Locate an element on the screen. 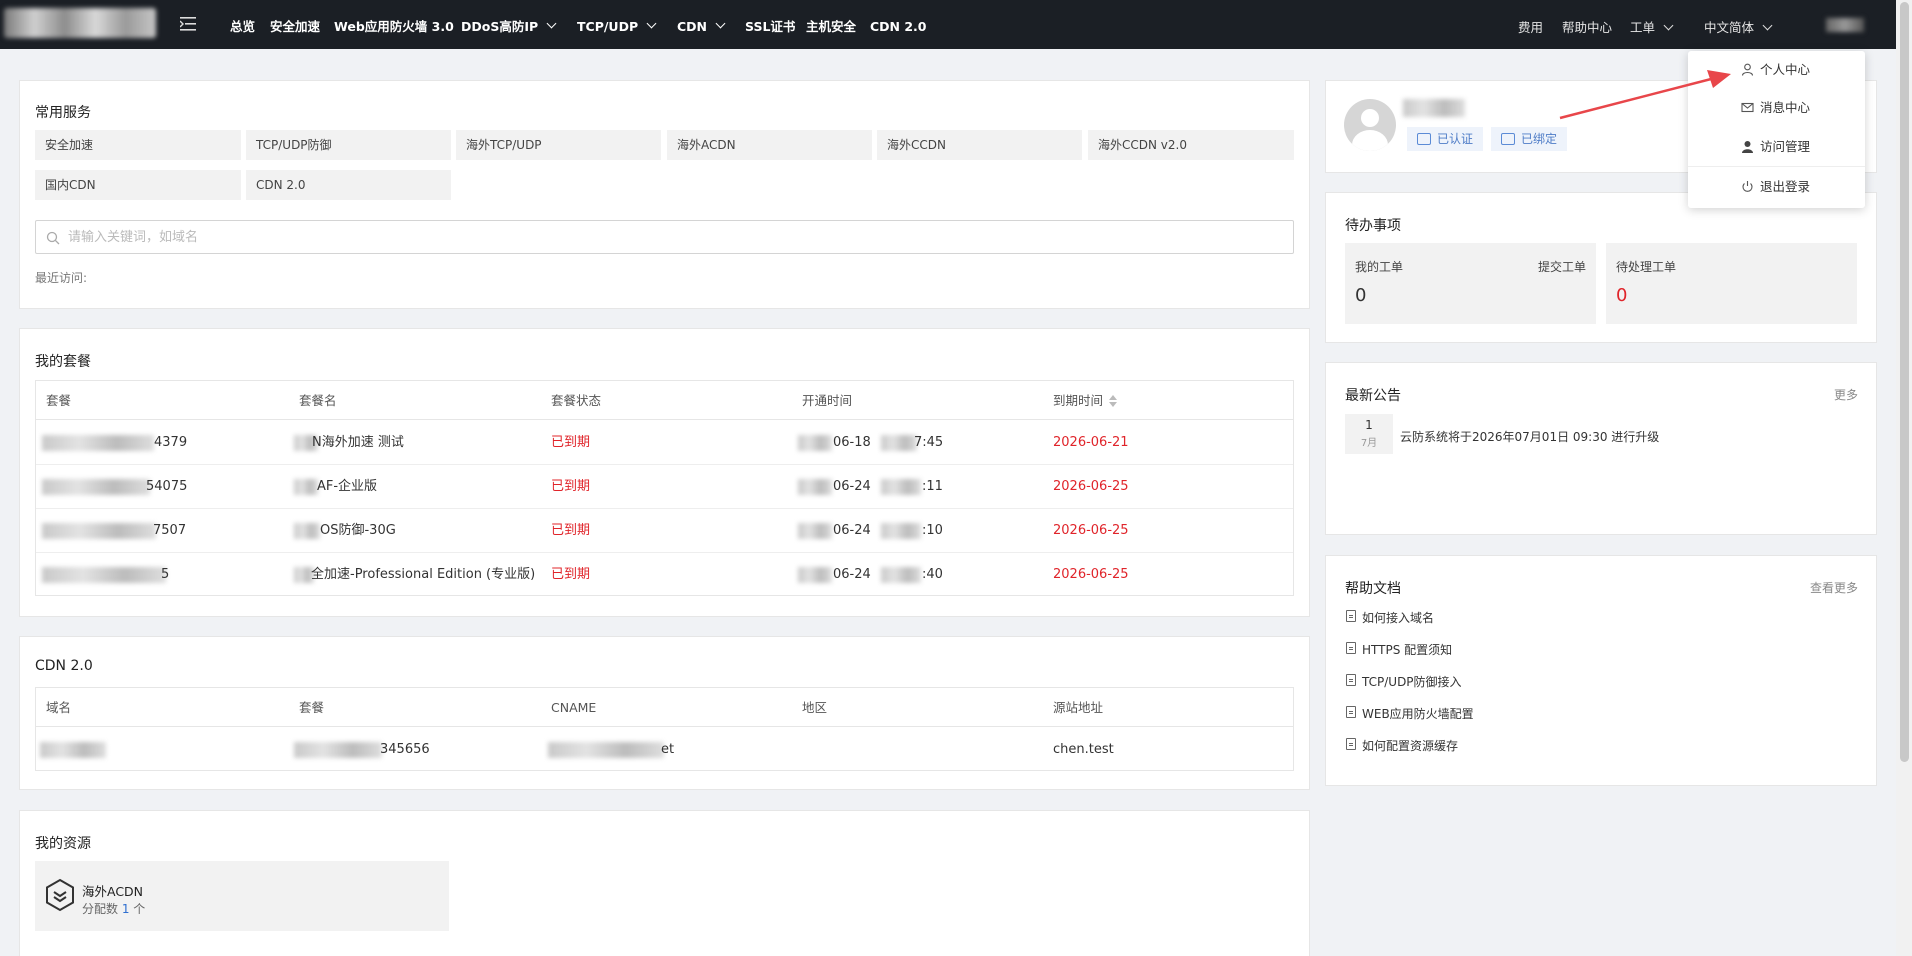 The height and width of the screenshot is (956, 1912). column-header-label: 到期时间 is located at coordinates (1078, 400).